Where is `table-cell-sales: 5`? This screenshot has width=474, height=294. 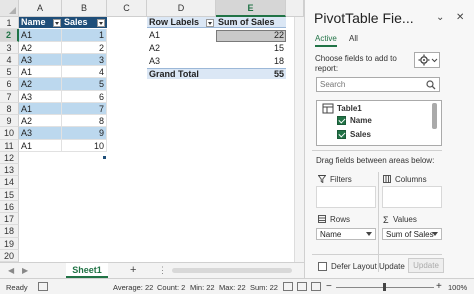 table-cell-sales: 5 is located at coordinates (84, 84).